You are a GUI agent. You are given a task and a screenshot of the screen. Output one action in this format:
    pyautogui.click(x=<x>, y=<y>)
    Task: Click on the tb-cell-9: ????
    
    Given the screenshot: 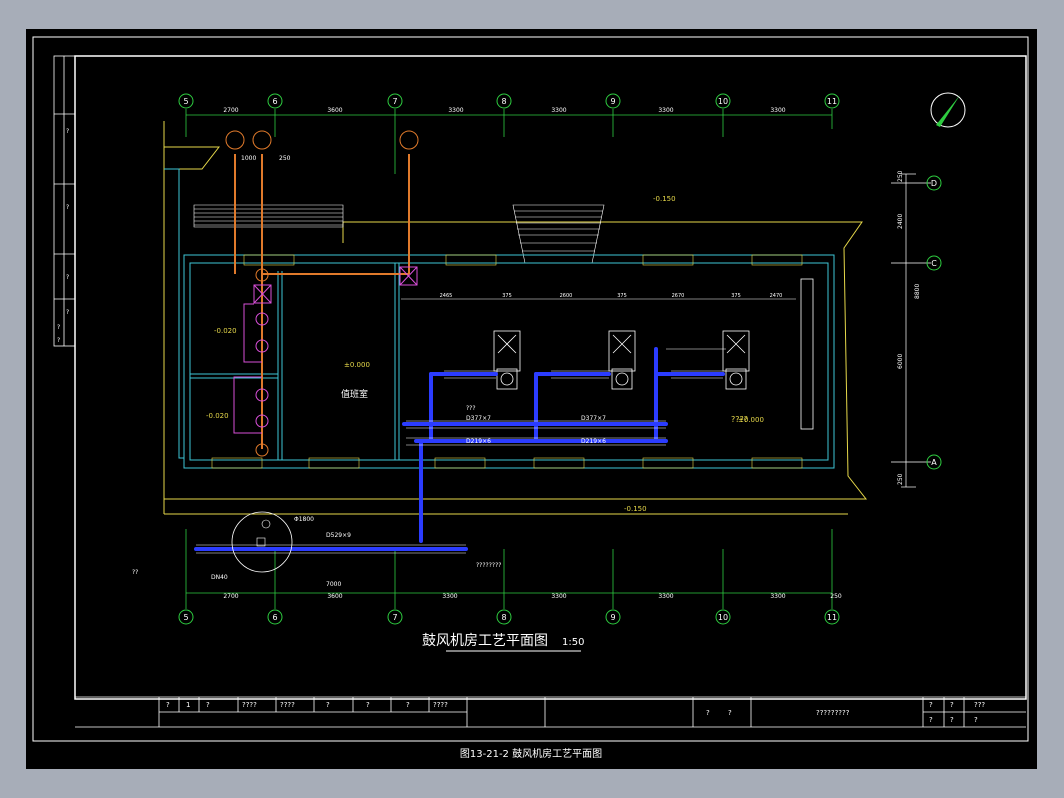 What is the action you would take?
    pyautogui.click(x=440, y=705)
    